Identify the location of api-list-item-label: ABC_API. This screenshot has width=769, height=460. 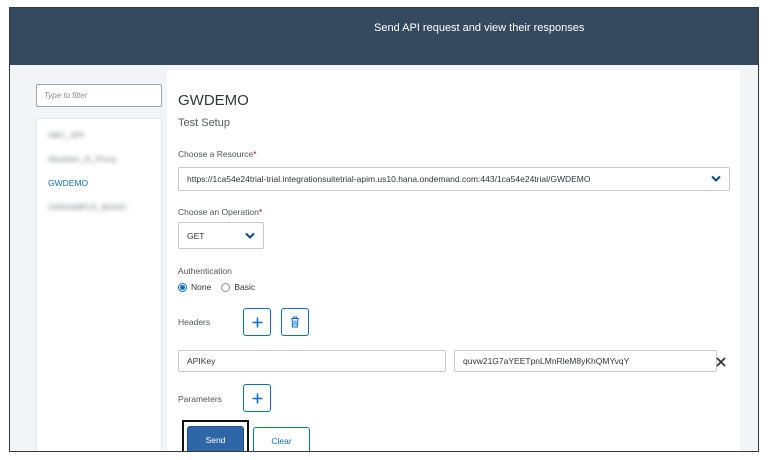
(66, 135).